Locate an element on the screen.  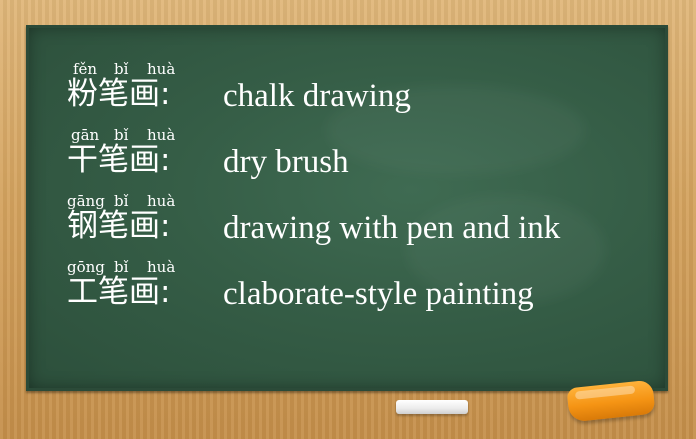
chinese-term: 钢笔画: is located at coordinates (119, 226).